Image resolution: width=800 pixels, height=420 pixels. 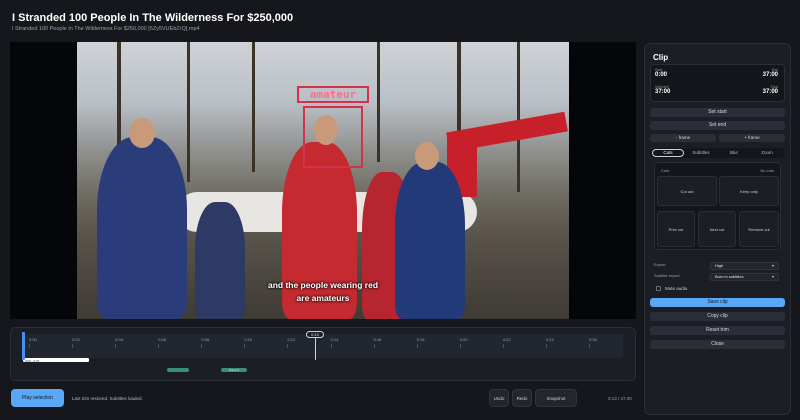 I want to click on timeline-tick-label: 0:10, so click(x=248, y=339).